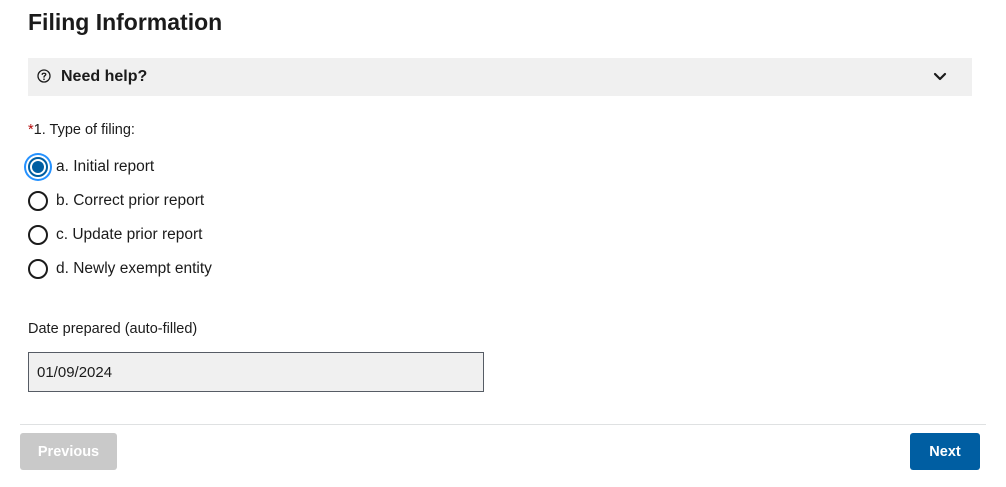  Describe the element at coordinates (256, 372) in the screenshot. I see `date-prepared-field` at that location.